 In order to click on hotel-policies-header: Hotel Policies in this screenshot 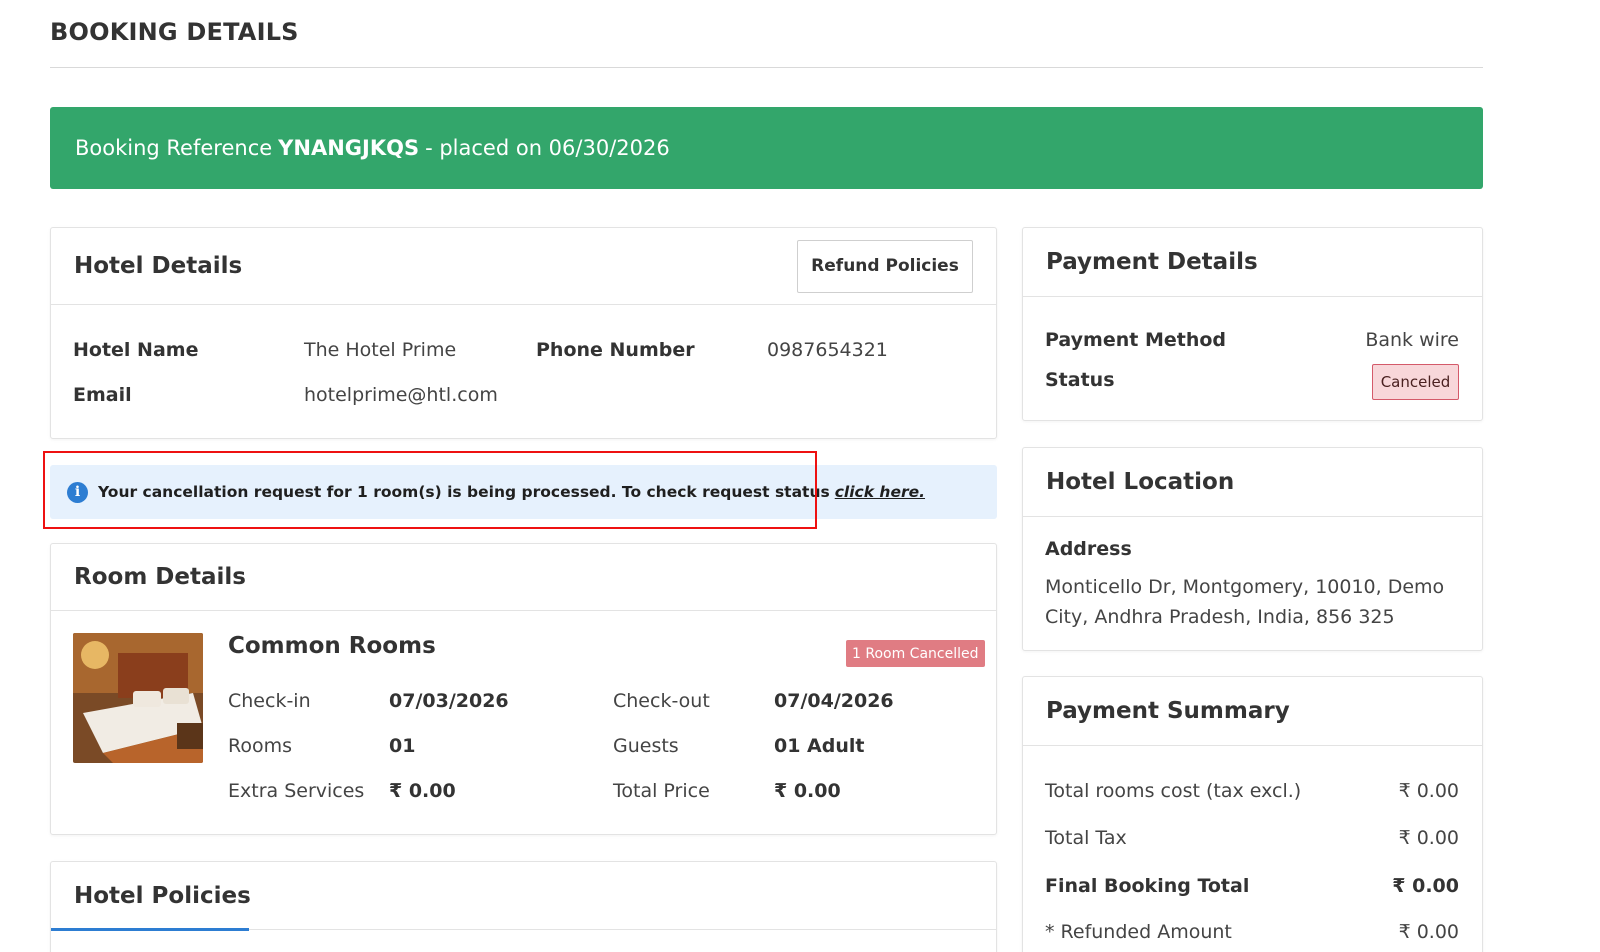, I will do `click(523, 896)`.